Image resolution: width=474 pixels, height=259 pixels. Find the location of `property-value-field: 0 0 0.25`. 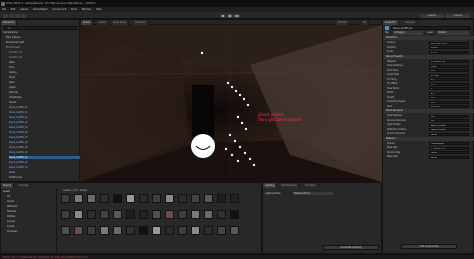

property-value-field: 0 0 0.25 is located at coordinates (449, 106).